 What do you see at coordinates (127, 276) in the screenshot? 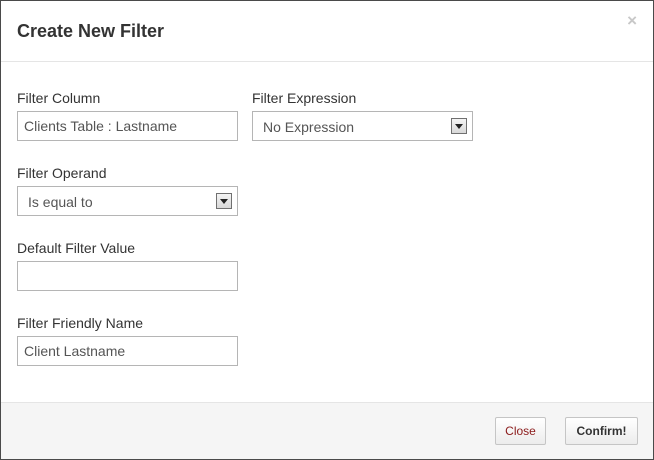
I see `default-filter-value-input` at bounding box center [127, 276].